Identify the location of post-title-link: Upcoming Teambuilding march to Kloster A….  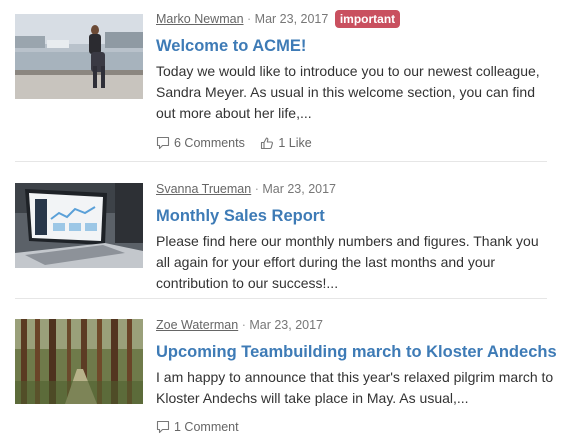
(356, 352).